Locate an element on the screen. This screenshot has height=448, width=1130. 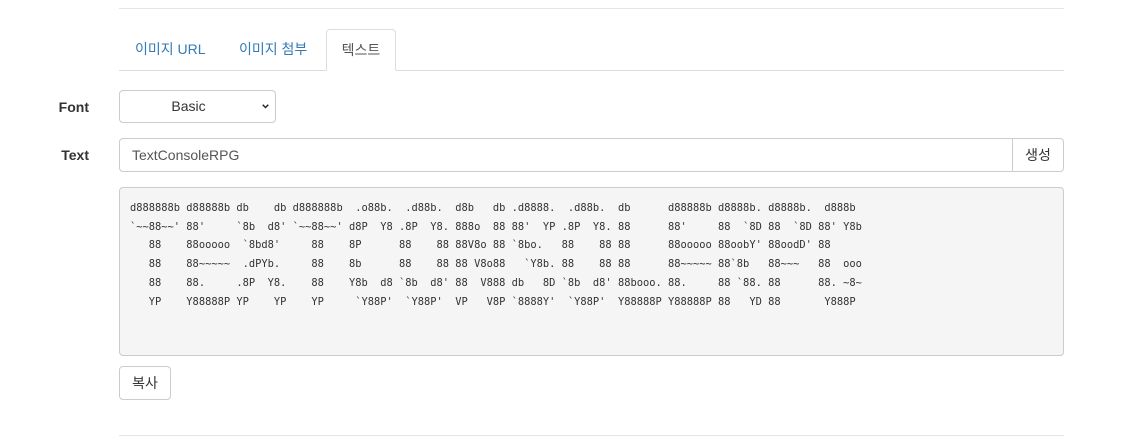
text-input is located at coordinates (566, 155).